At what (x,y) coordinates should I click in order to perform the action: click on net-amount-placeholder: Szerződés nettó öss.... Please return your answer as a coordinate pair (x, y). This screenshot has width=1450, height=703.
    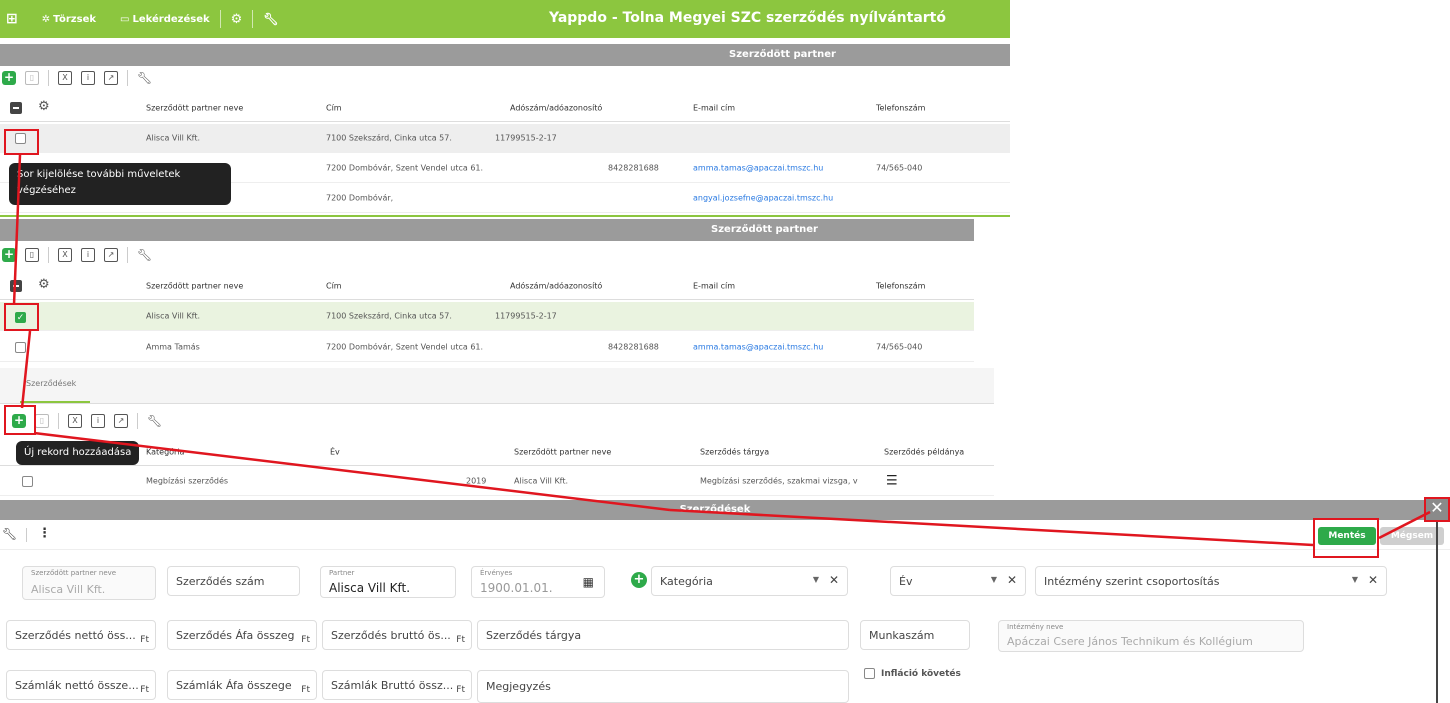
    Looking at the image, I should click on (75, 635).